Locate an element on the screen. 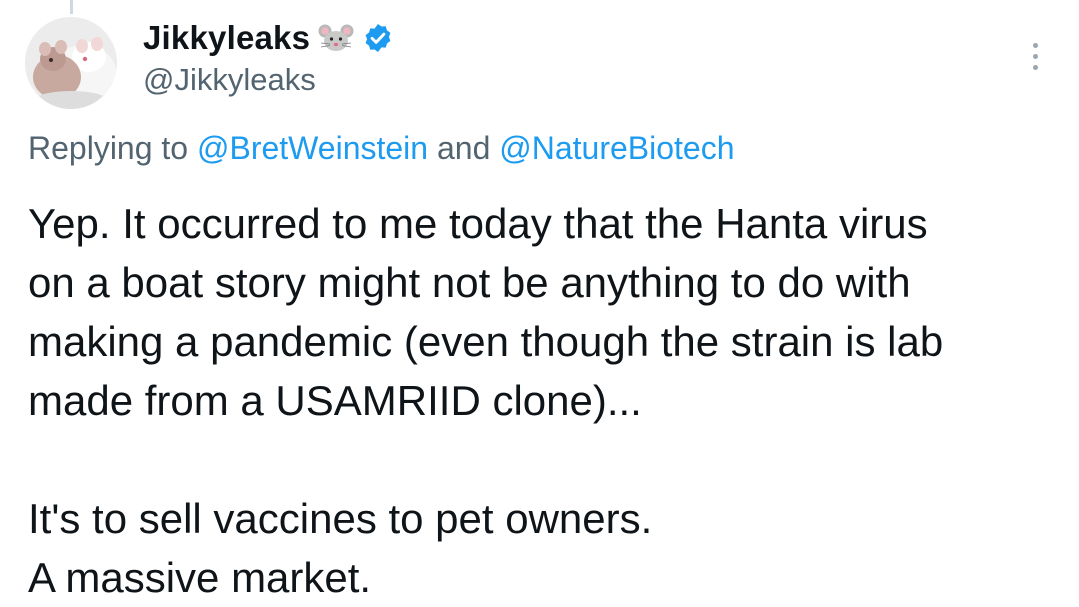 This screenshot has height=607, width=1079. mouse-emoji-icon is located at coordinates (336, 38).